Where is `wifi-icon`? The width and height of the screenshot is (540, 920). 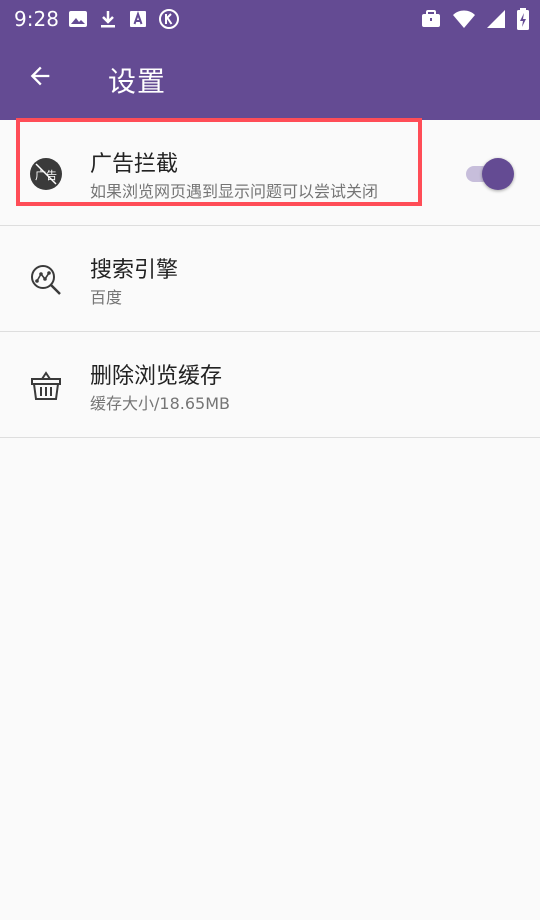
wifi-icon is located at coordinates (464, 21).